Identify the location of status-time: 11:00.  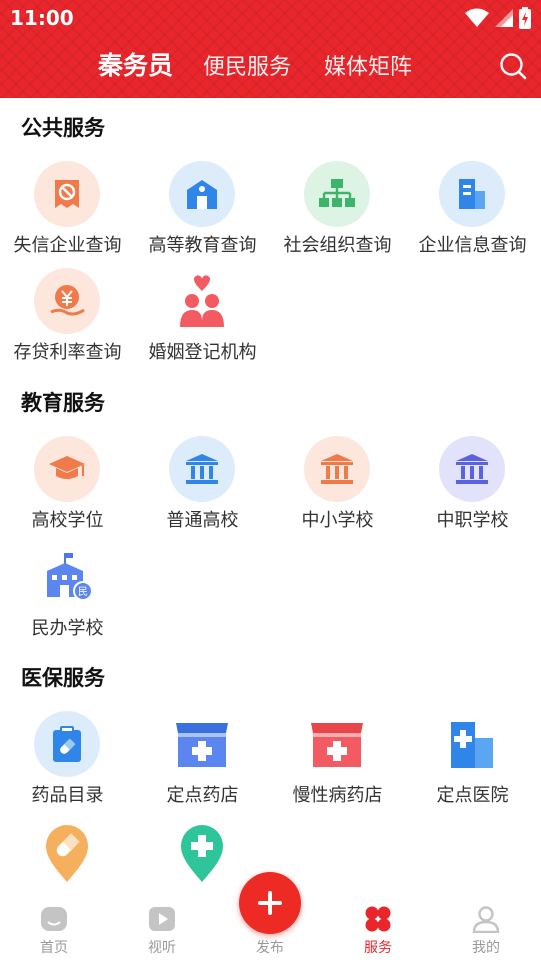
(42, 18).